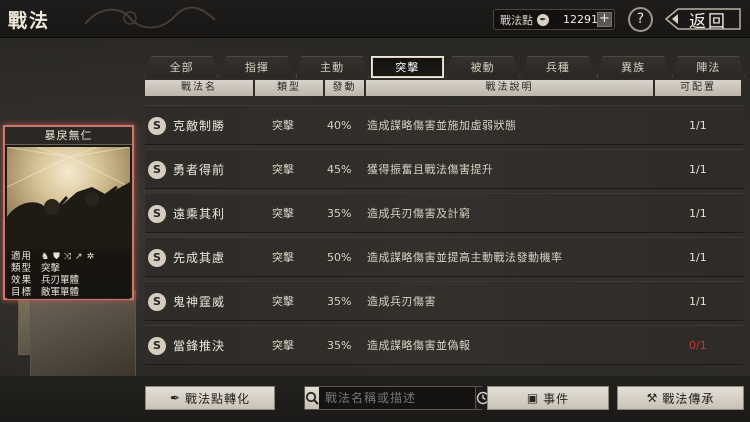  Describe the element at coordinates (332, 67) in the screenshot. I see `tab-2: 主動` at that location.